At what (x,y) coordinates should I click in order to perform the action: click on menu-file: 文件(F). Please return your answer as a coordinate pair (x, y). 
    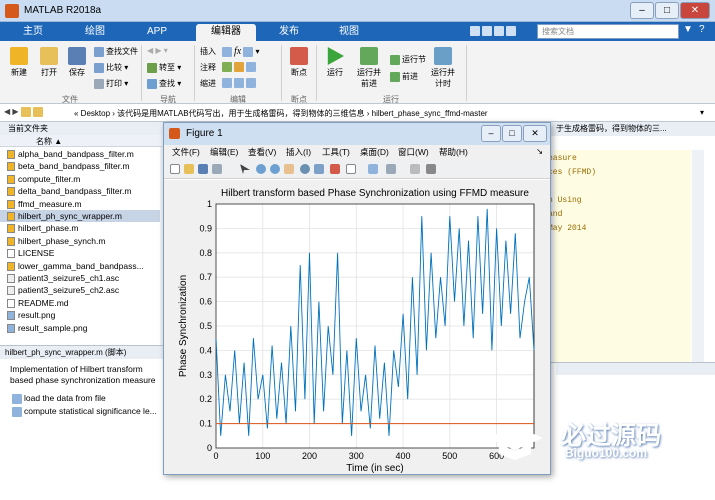
    Looking at the image, I should click on (186, 152).